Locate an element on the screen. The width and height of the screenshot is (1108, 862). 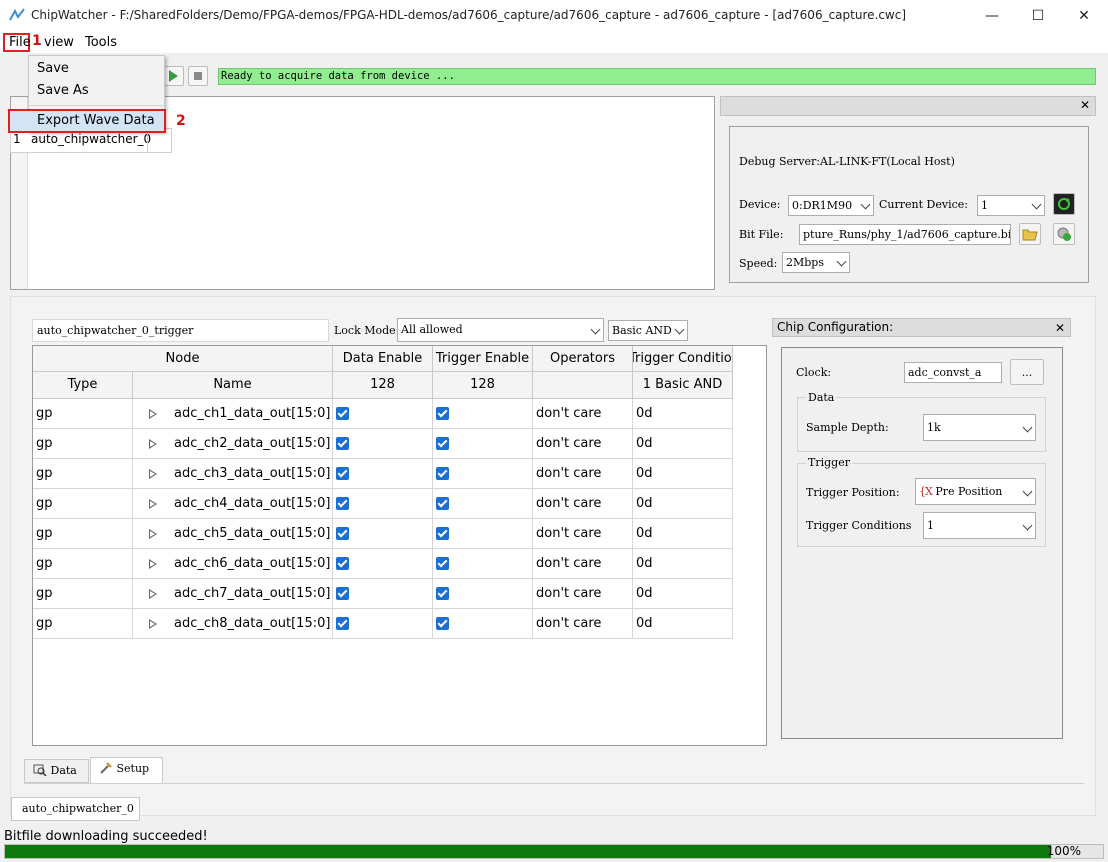
node-name-cell: adc_ch4_data_out[15:0] is located at coordinates (233, 504).